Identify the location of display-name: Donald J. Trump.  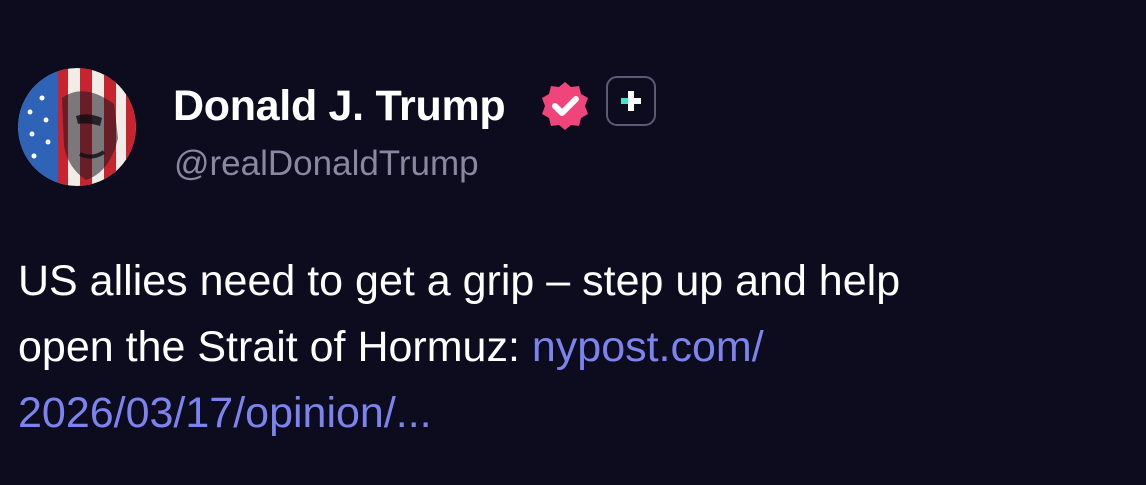
(339, 106).